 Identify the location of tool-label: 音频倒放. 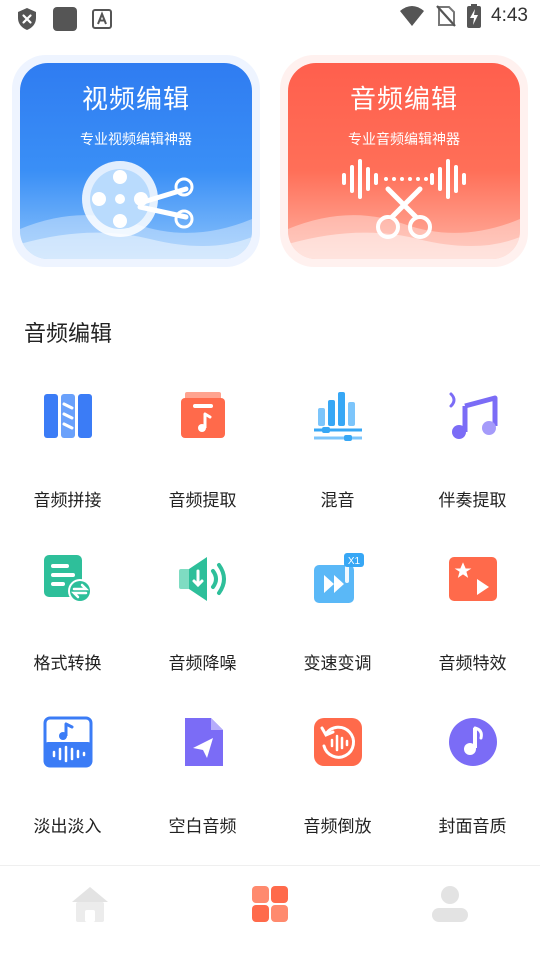
(337, 827).